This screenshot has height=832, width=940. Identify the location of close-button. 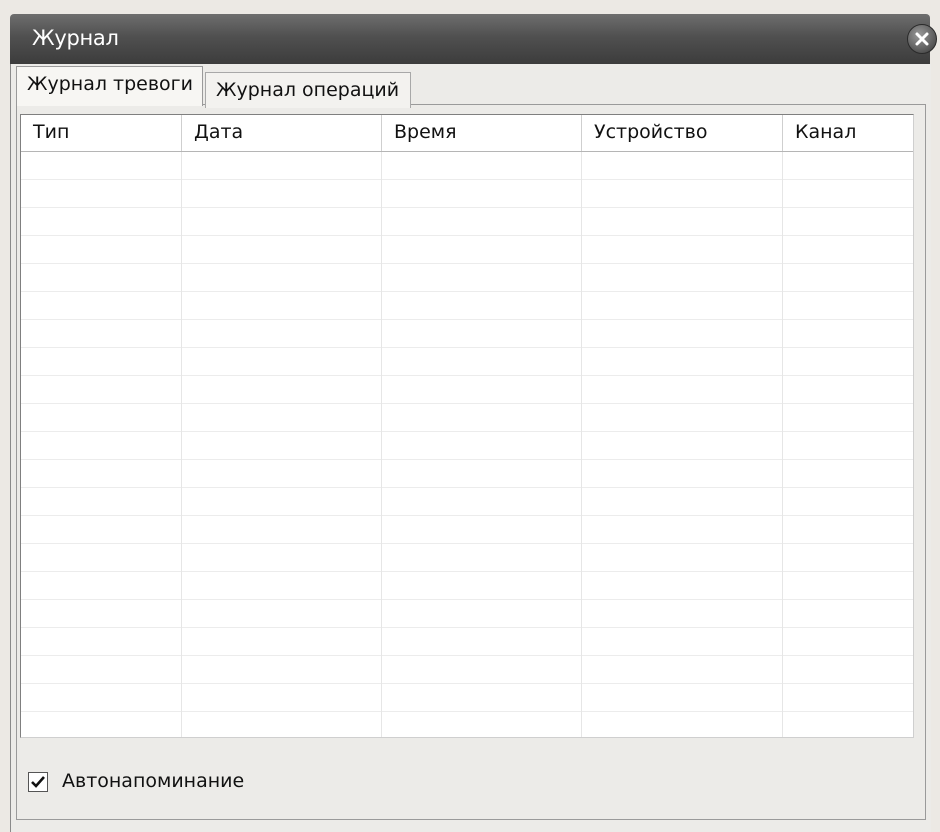
(922, 39).